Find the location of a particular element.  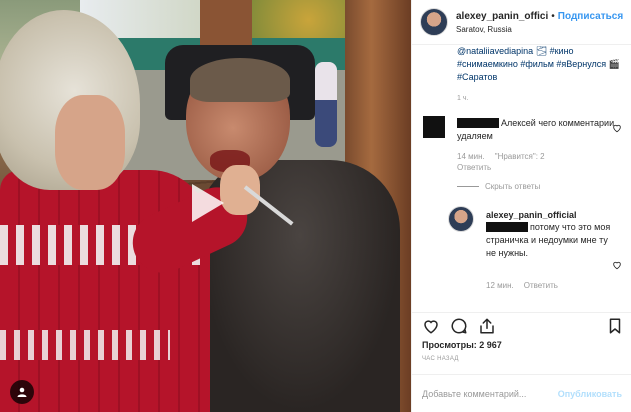

commenter-avatar-redacted is located at coordinates (434, 127).